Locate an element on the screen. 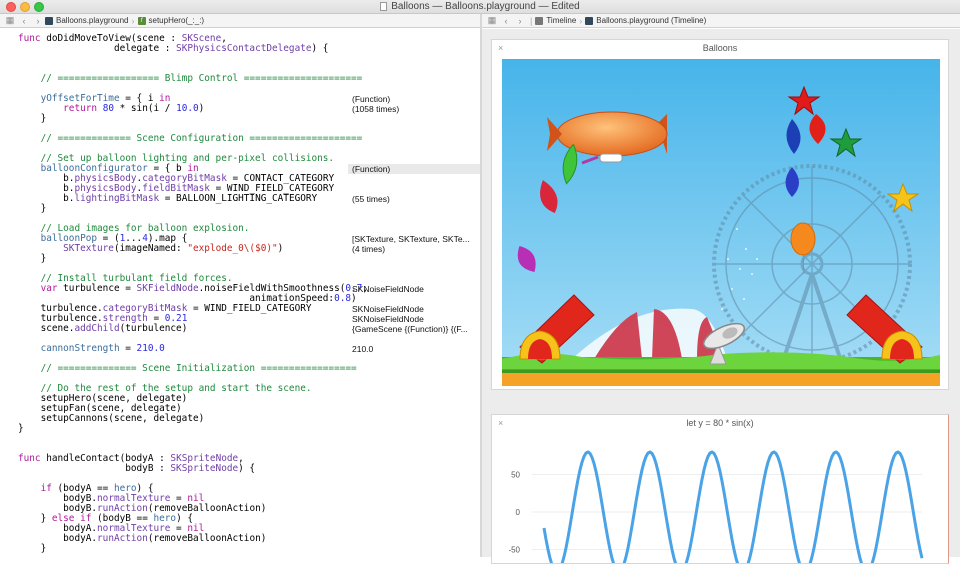  code-token: SKSpriteNode is located at coordinates (204, 468).